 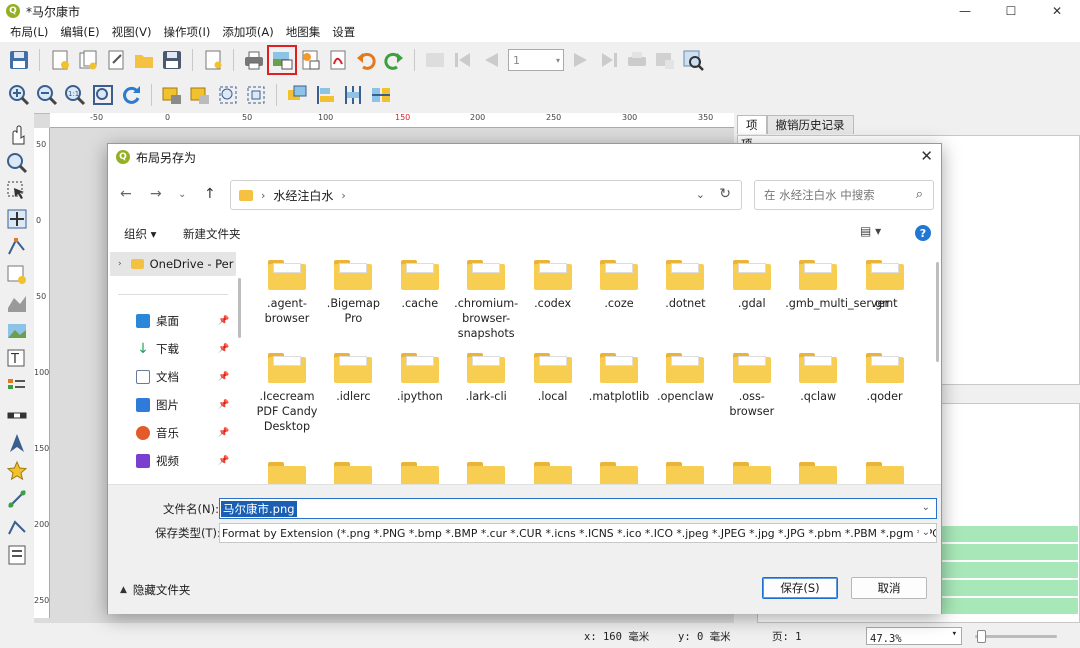 I want to click on folder-item: .coze, so click(x=619, y=281).